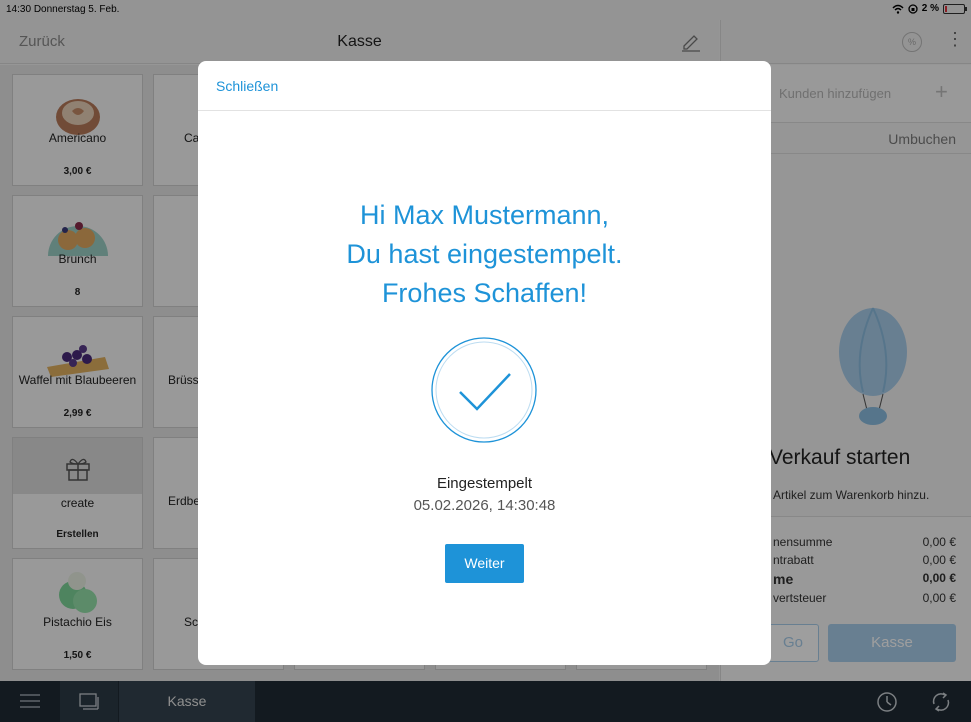  I want to click on greeting-line-2: Du hast eingestempelt., so click(484, 254).